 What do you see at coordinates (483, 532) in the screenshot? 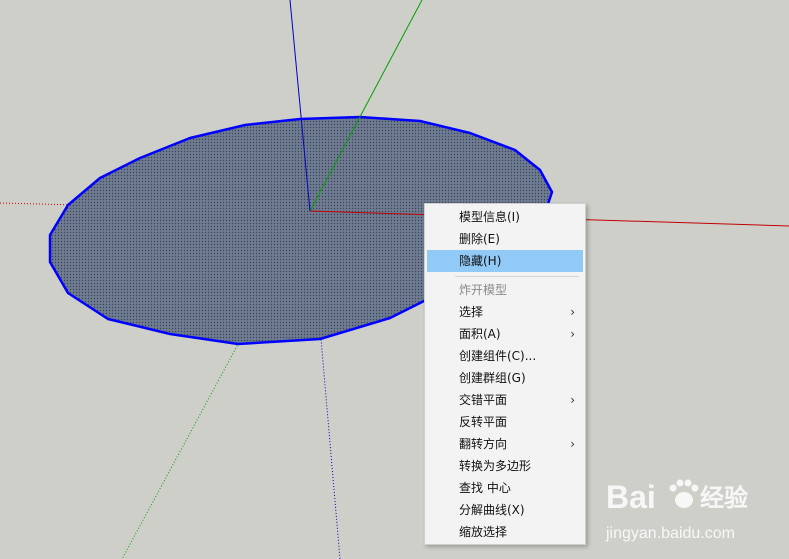
I see `menu-item-label: 缩放选择` at bounding box center [483, 532].